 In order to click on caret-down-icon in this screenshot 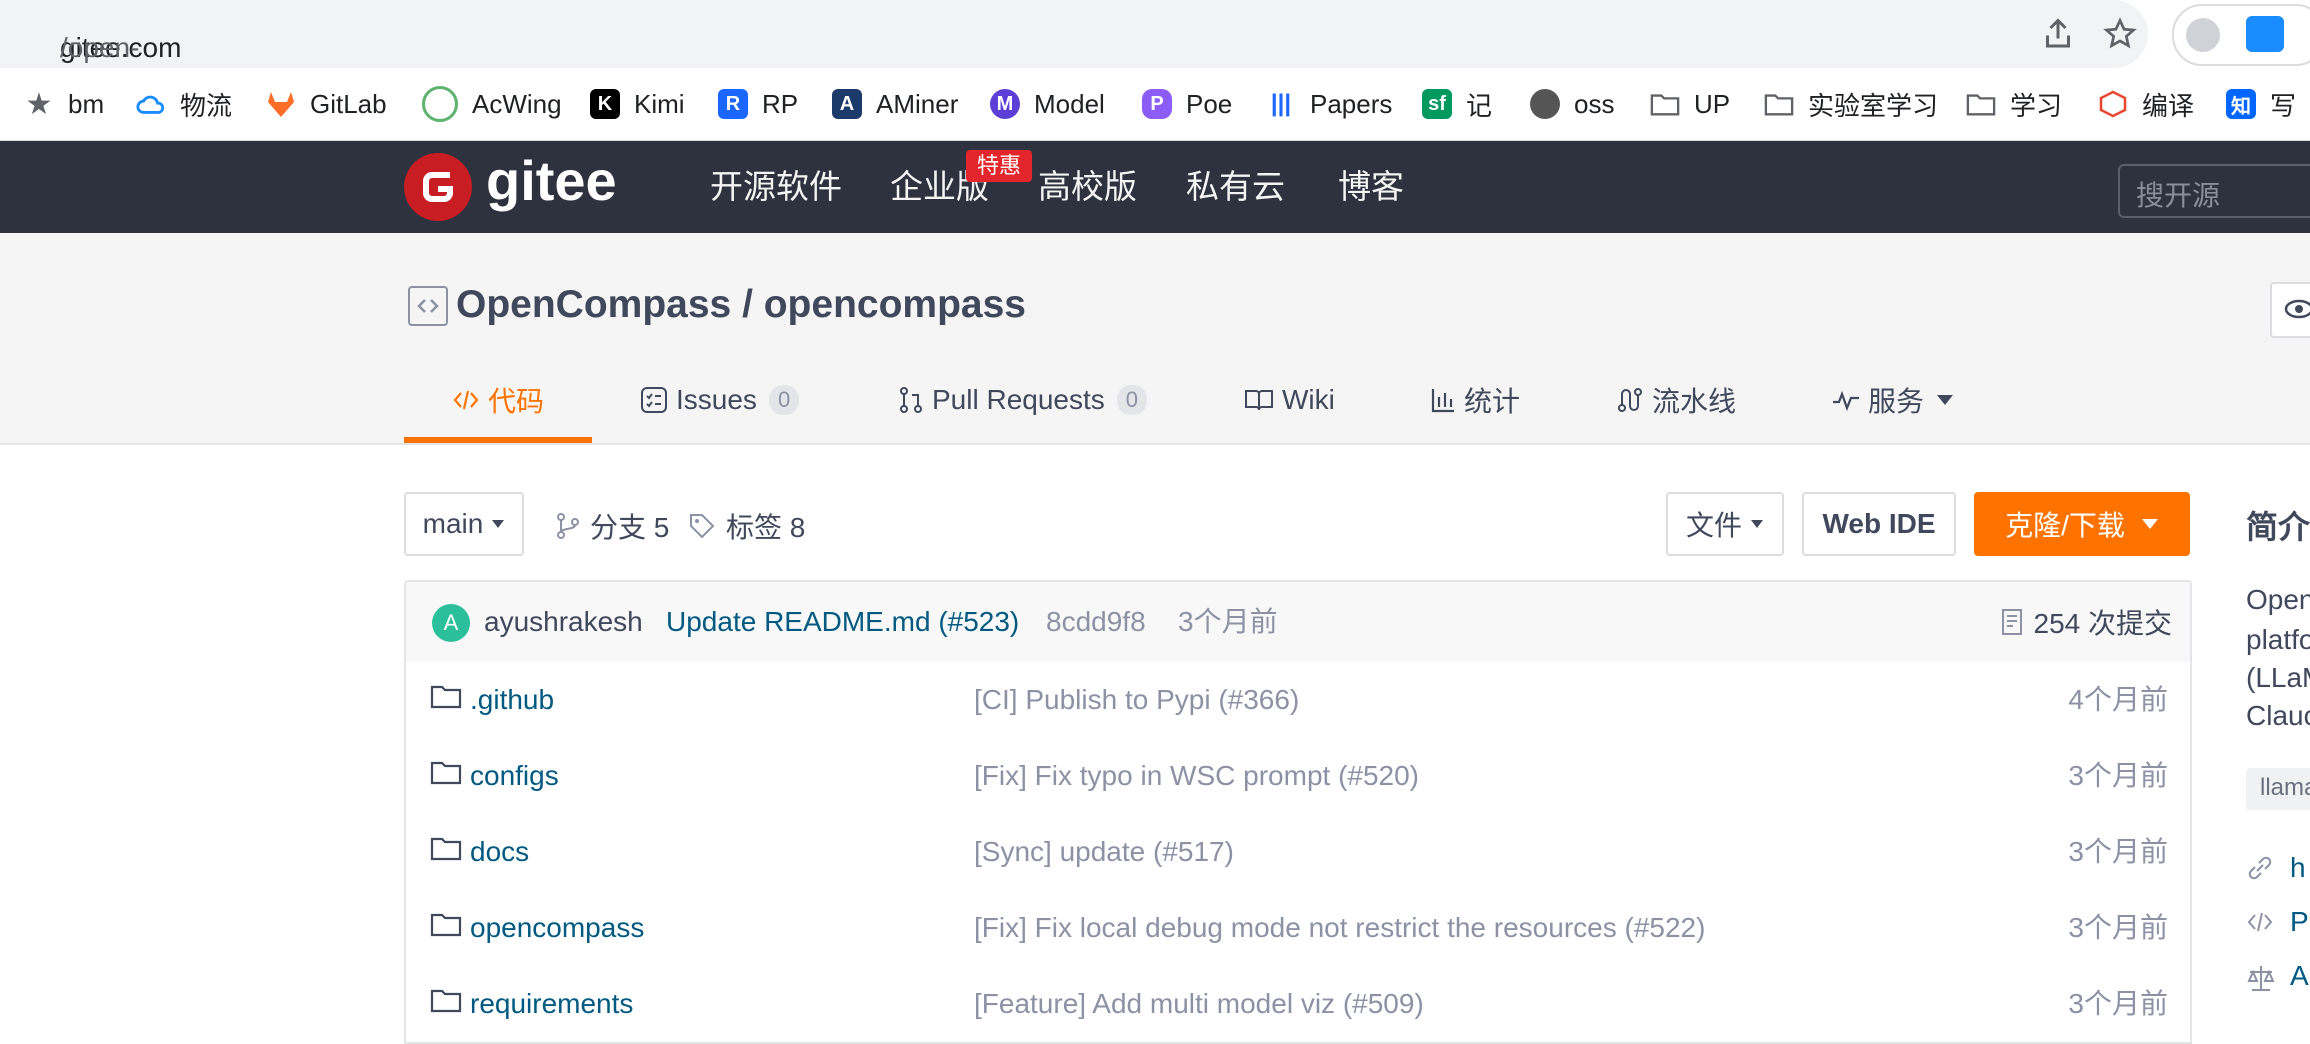, I will do `click(1945, 400)`.